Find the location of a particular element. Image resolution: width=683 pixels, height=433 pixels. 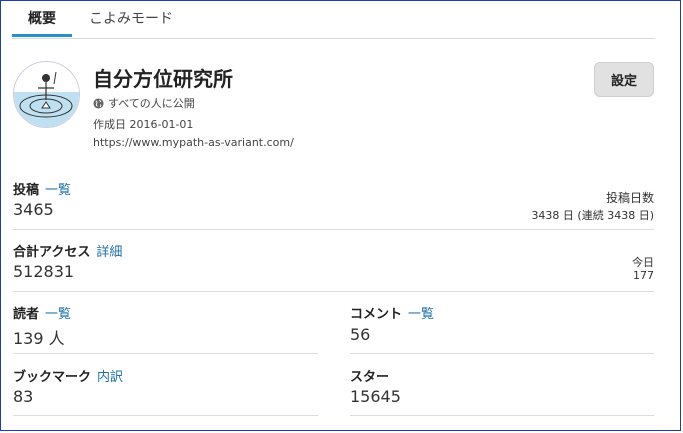

tab-calendar-mode: こよみモード is located at coordinates (131, 18).